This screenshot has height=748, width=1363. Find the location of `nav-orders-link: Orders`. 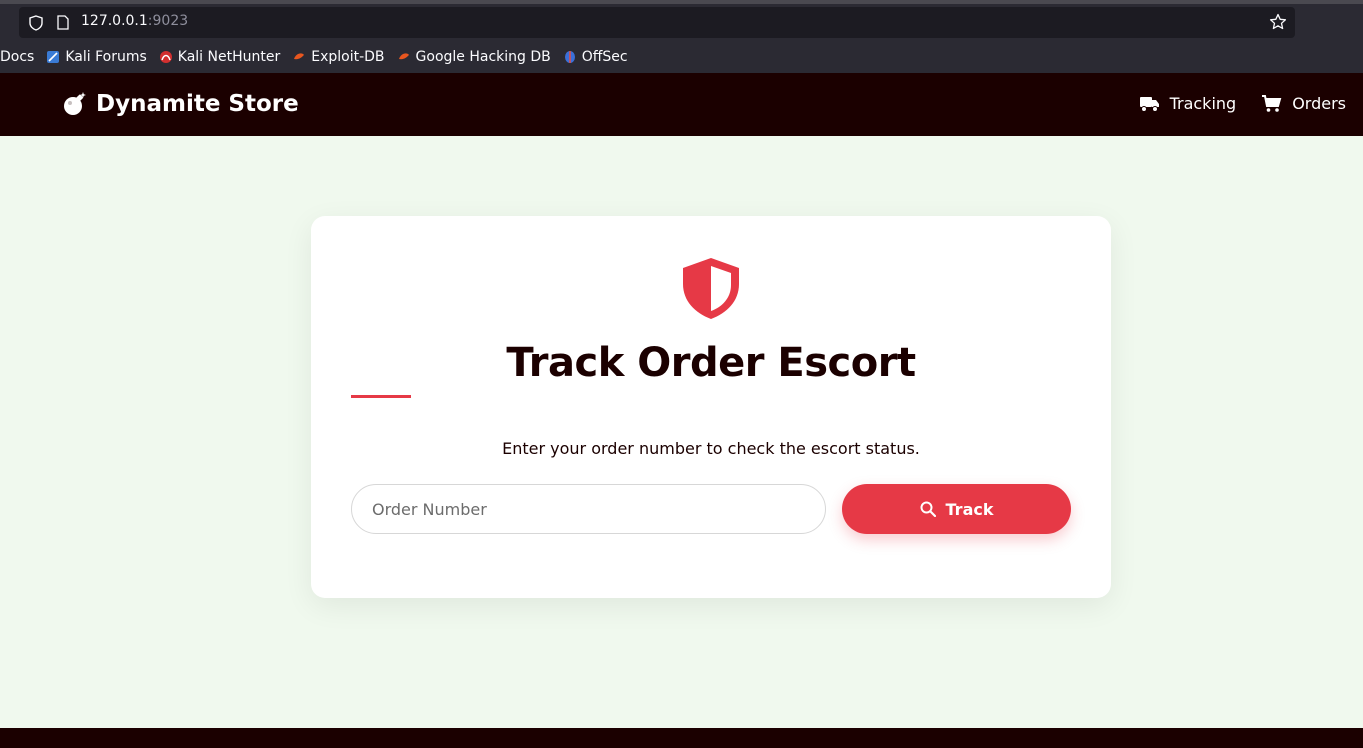

nav-orders-link: Orders is located at coordinates (1304, 103).